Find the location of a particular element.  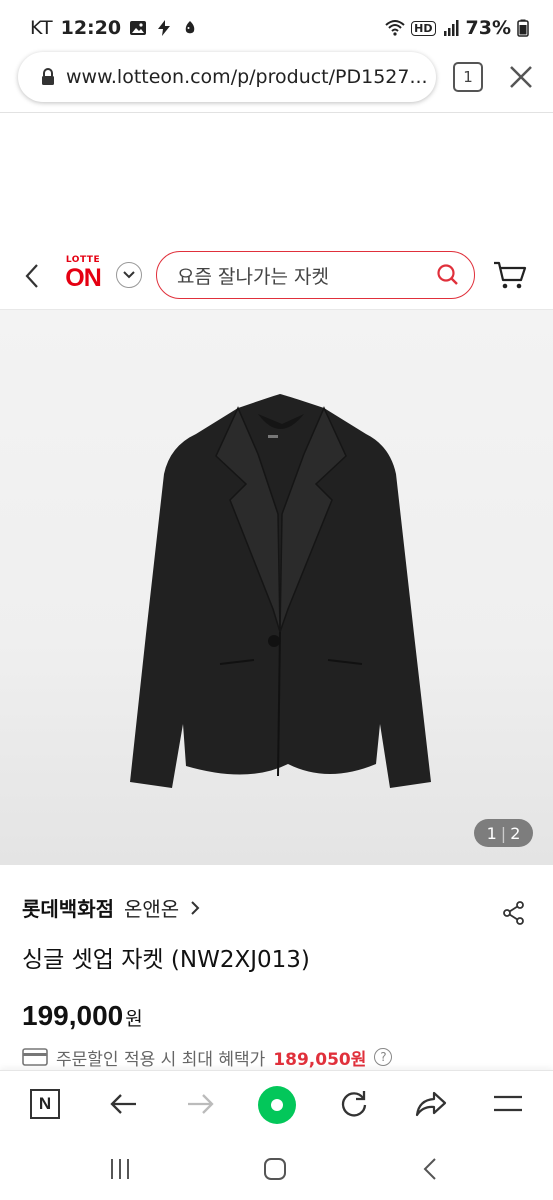

reload-icon is located at coordinates (354, 1104).